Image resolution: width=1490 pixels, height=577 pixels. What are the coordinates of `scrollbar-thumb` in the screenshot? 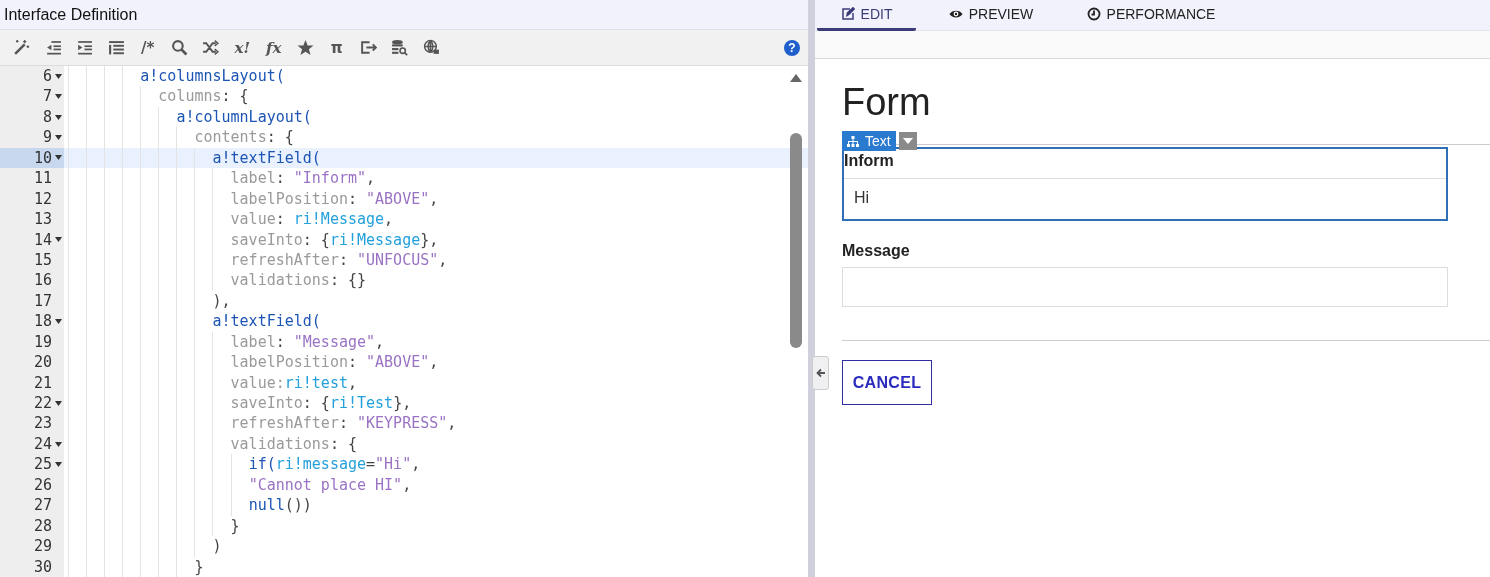 It's located at (796, 240).